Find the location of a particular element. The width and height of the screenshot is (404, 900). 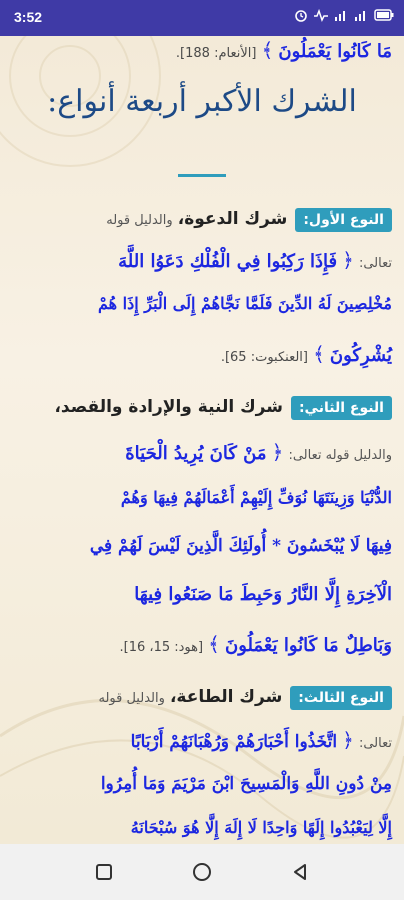

type1-title: شرك الدعوة، is located at coordinates (232, 219).